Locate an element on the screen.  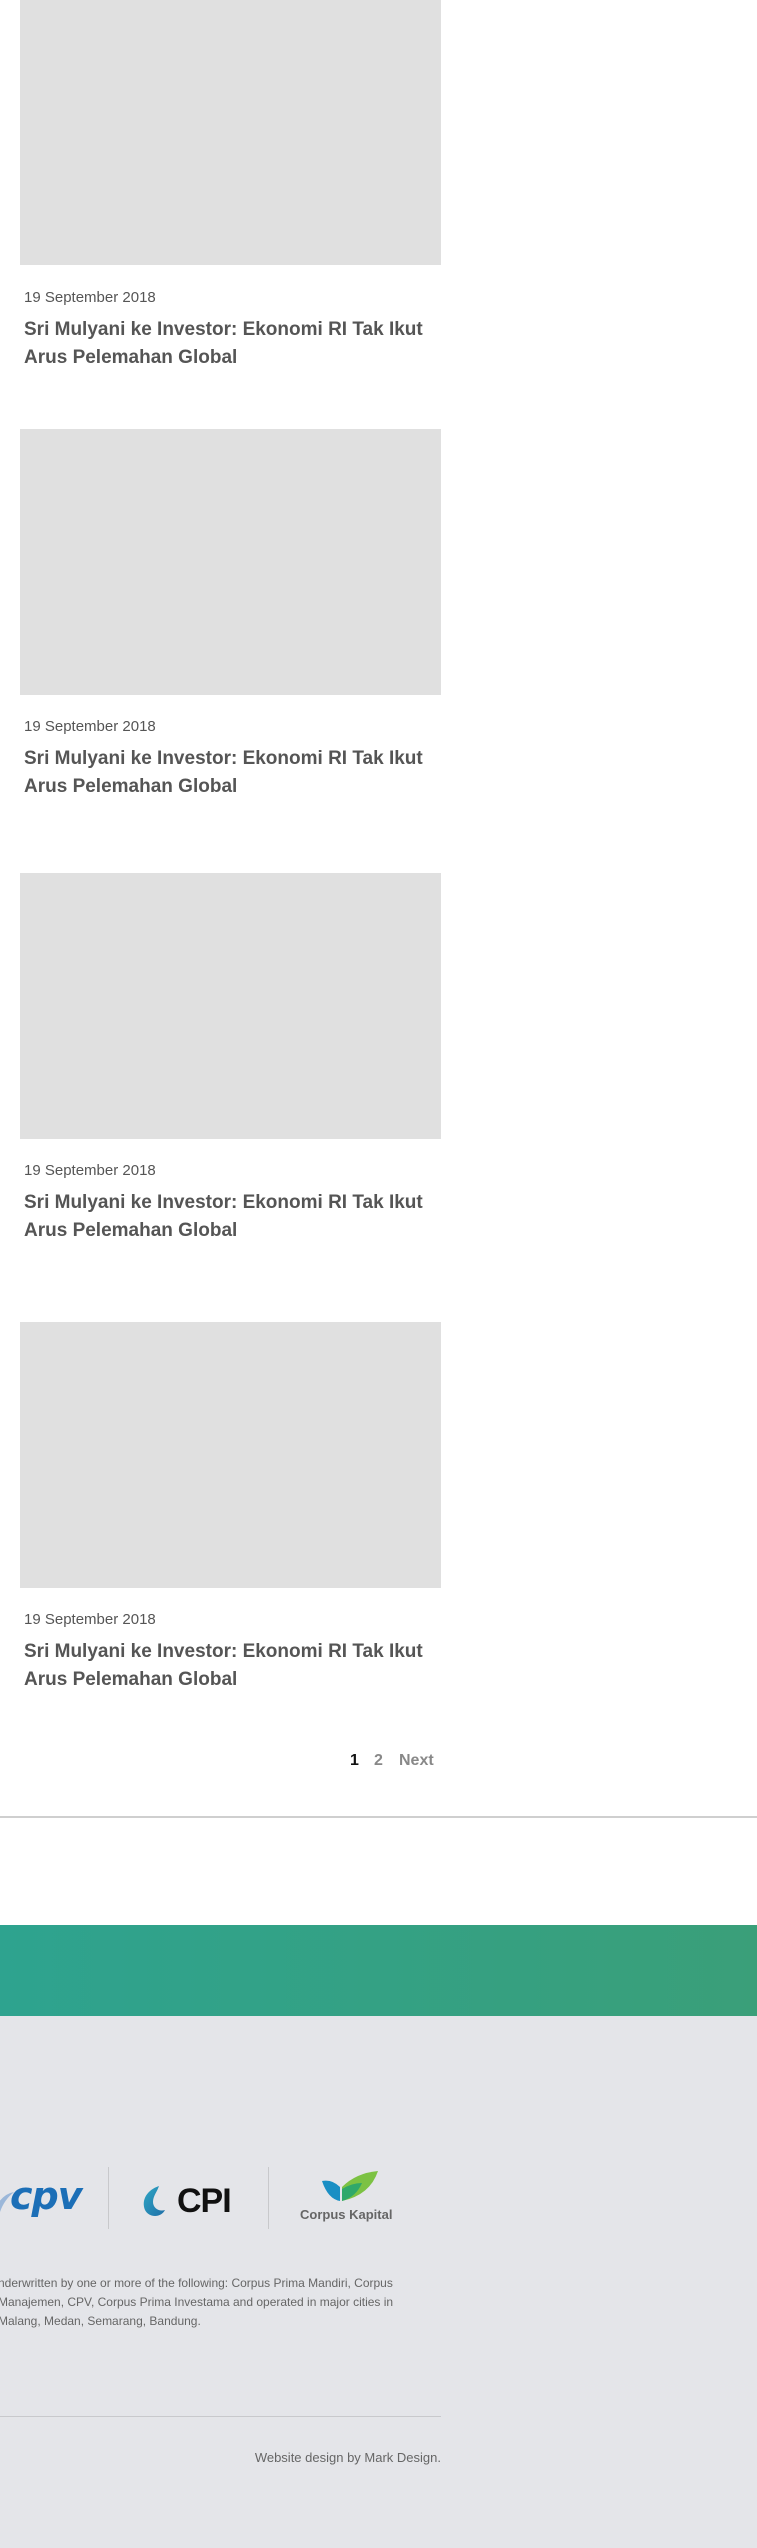
leaf-icon is located at coordinates (350, 2186).